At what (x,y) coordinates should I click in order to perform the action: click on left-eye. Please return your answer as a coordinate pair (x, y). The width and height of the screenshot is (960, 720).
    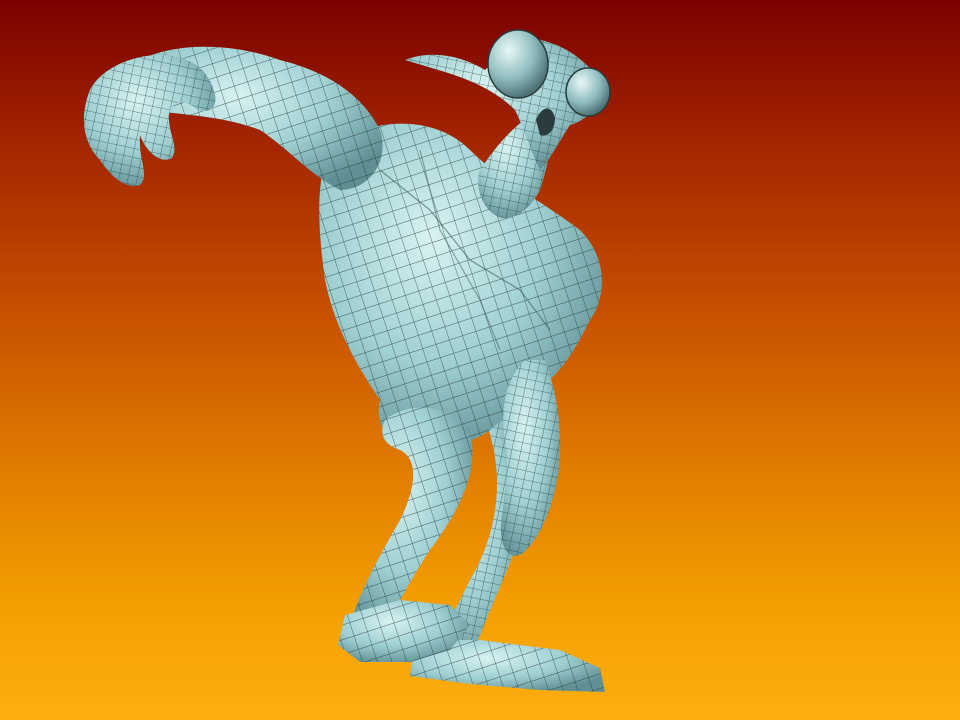
    Looking at the image, I should click on (518, 64).